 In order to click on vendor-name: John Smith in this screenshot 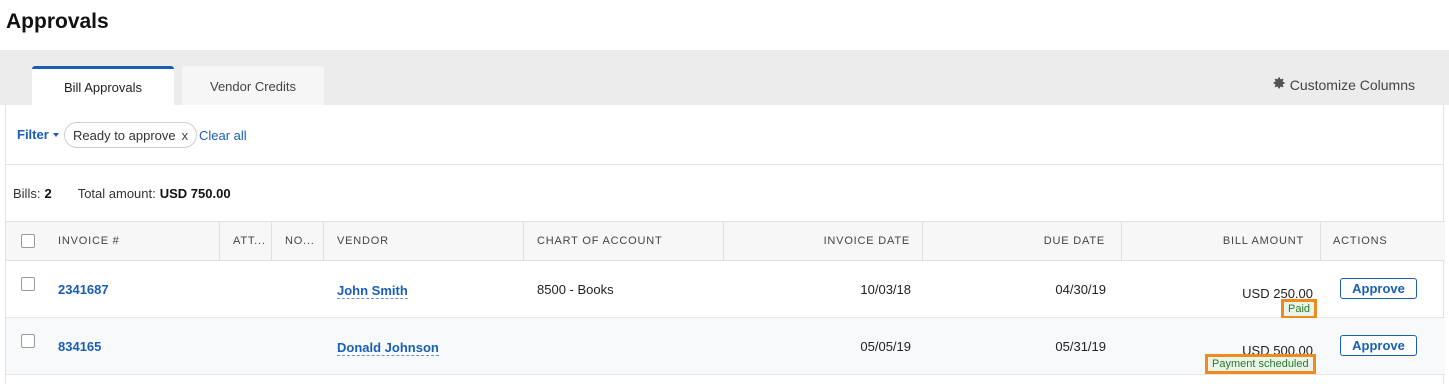, I will do `click(372, 291)`.